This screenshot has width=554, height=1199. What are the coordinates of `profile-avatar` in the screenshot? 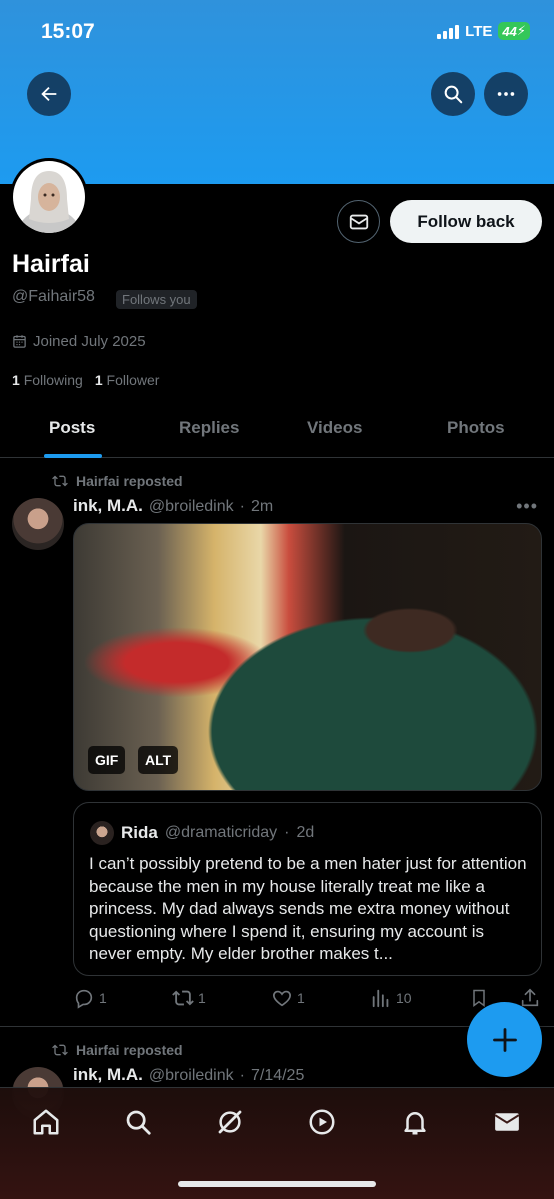 It's located at (49, 197).